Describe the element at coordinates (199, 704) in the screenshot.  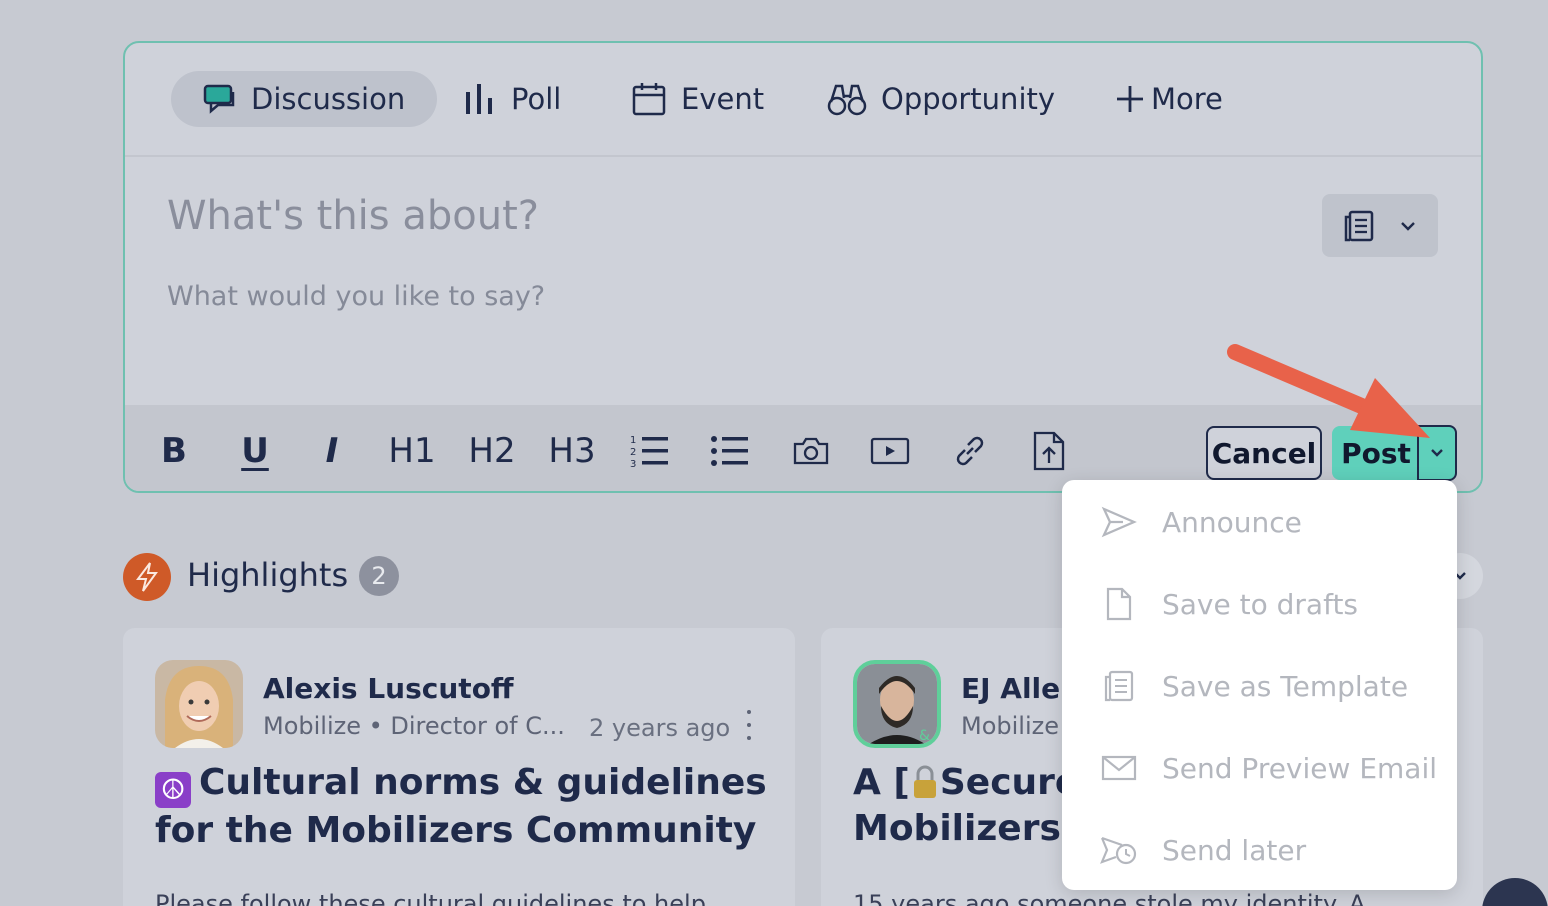
I see `avatar` at that location.